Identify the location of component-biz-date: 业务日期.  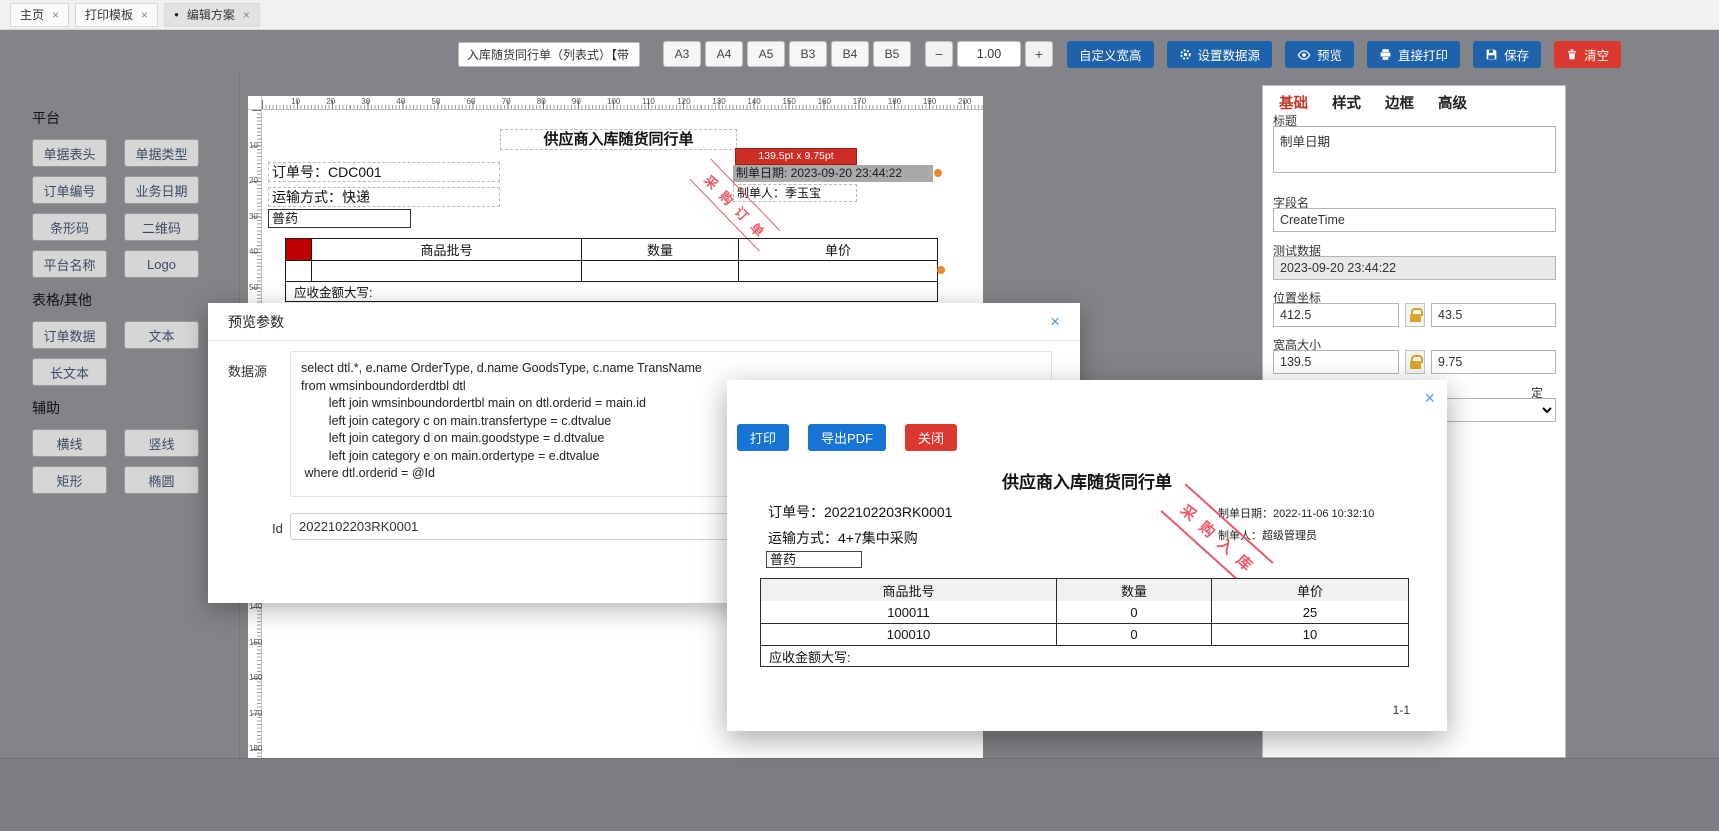
(161, 190).